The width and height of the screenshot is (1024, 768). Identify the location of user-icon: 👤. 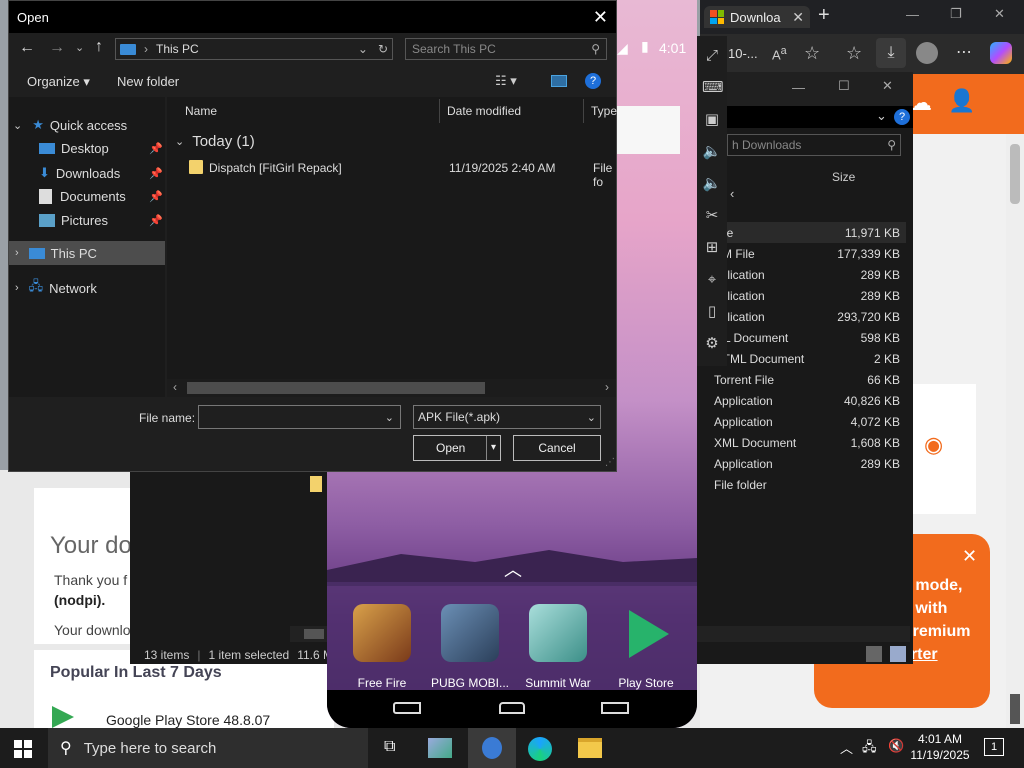
(961, 101).